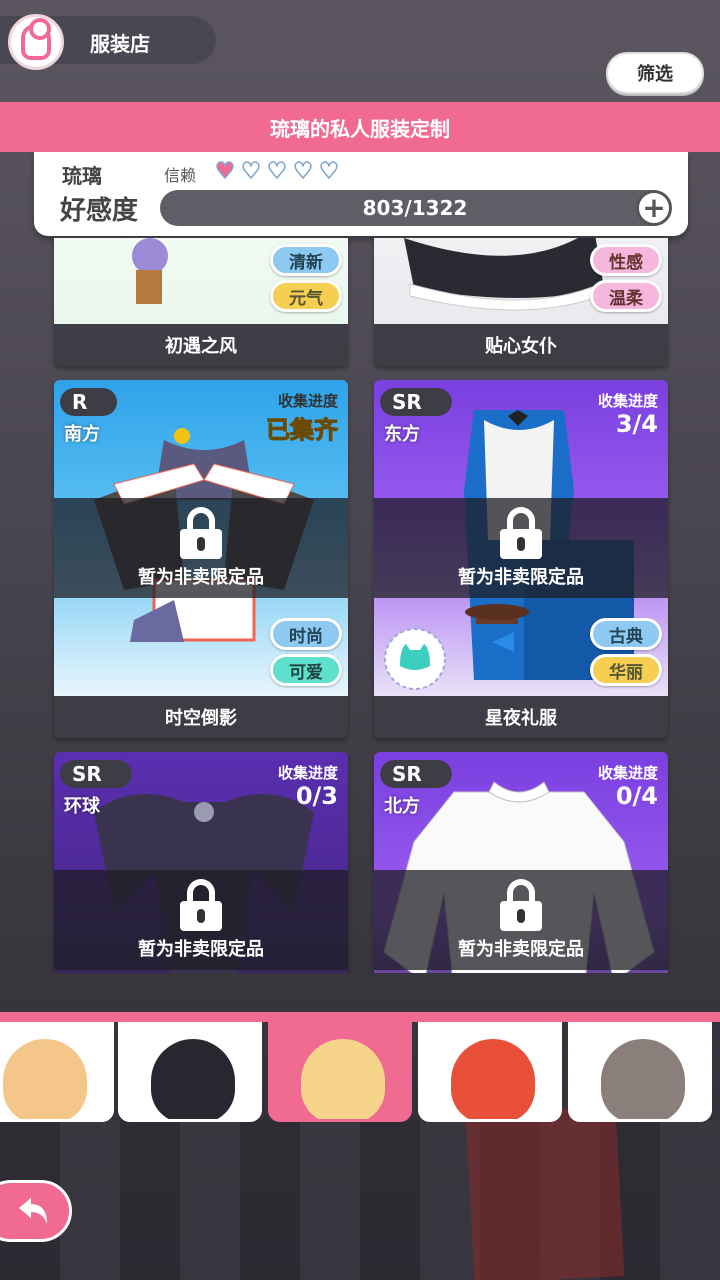 This screenshot has height=1280, width=720. What do you see at coordinates (82, 434) in the screenshot?
I see `origin-label: 南方` at bounding box center [82, 434].